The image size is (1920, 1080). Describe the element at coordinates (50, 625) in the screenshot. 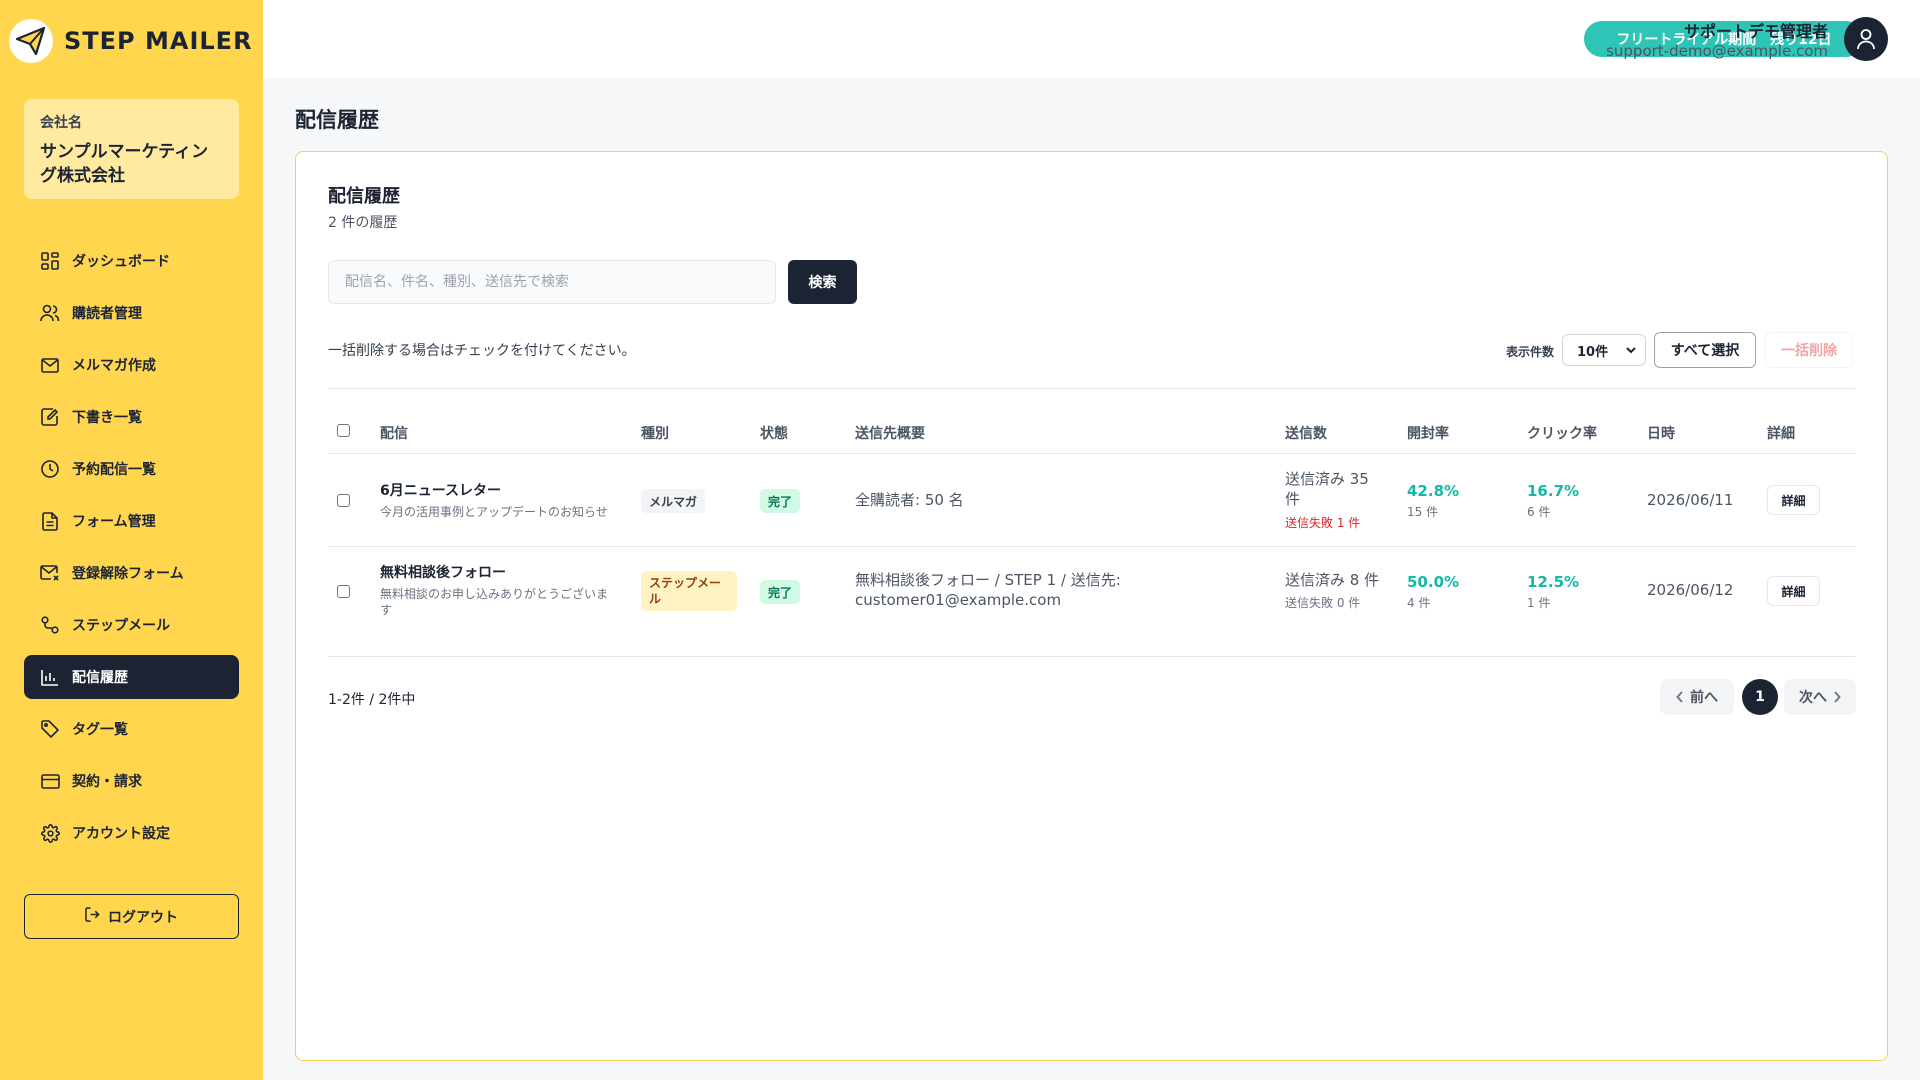

I see `route-icon` at that location.